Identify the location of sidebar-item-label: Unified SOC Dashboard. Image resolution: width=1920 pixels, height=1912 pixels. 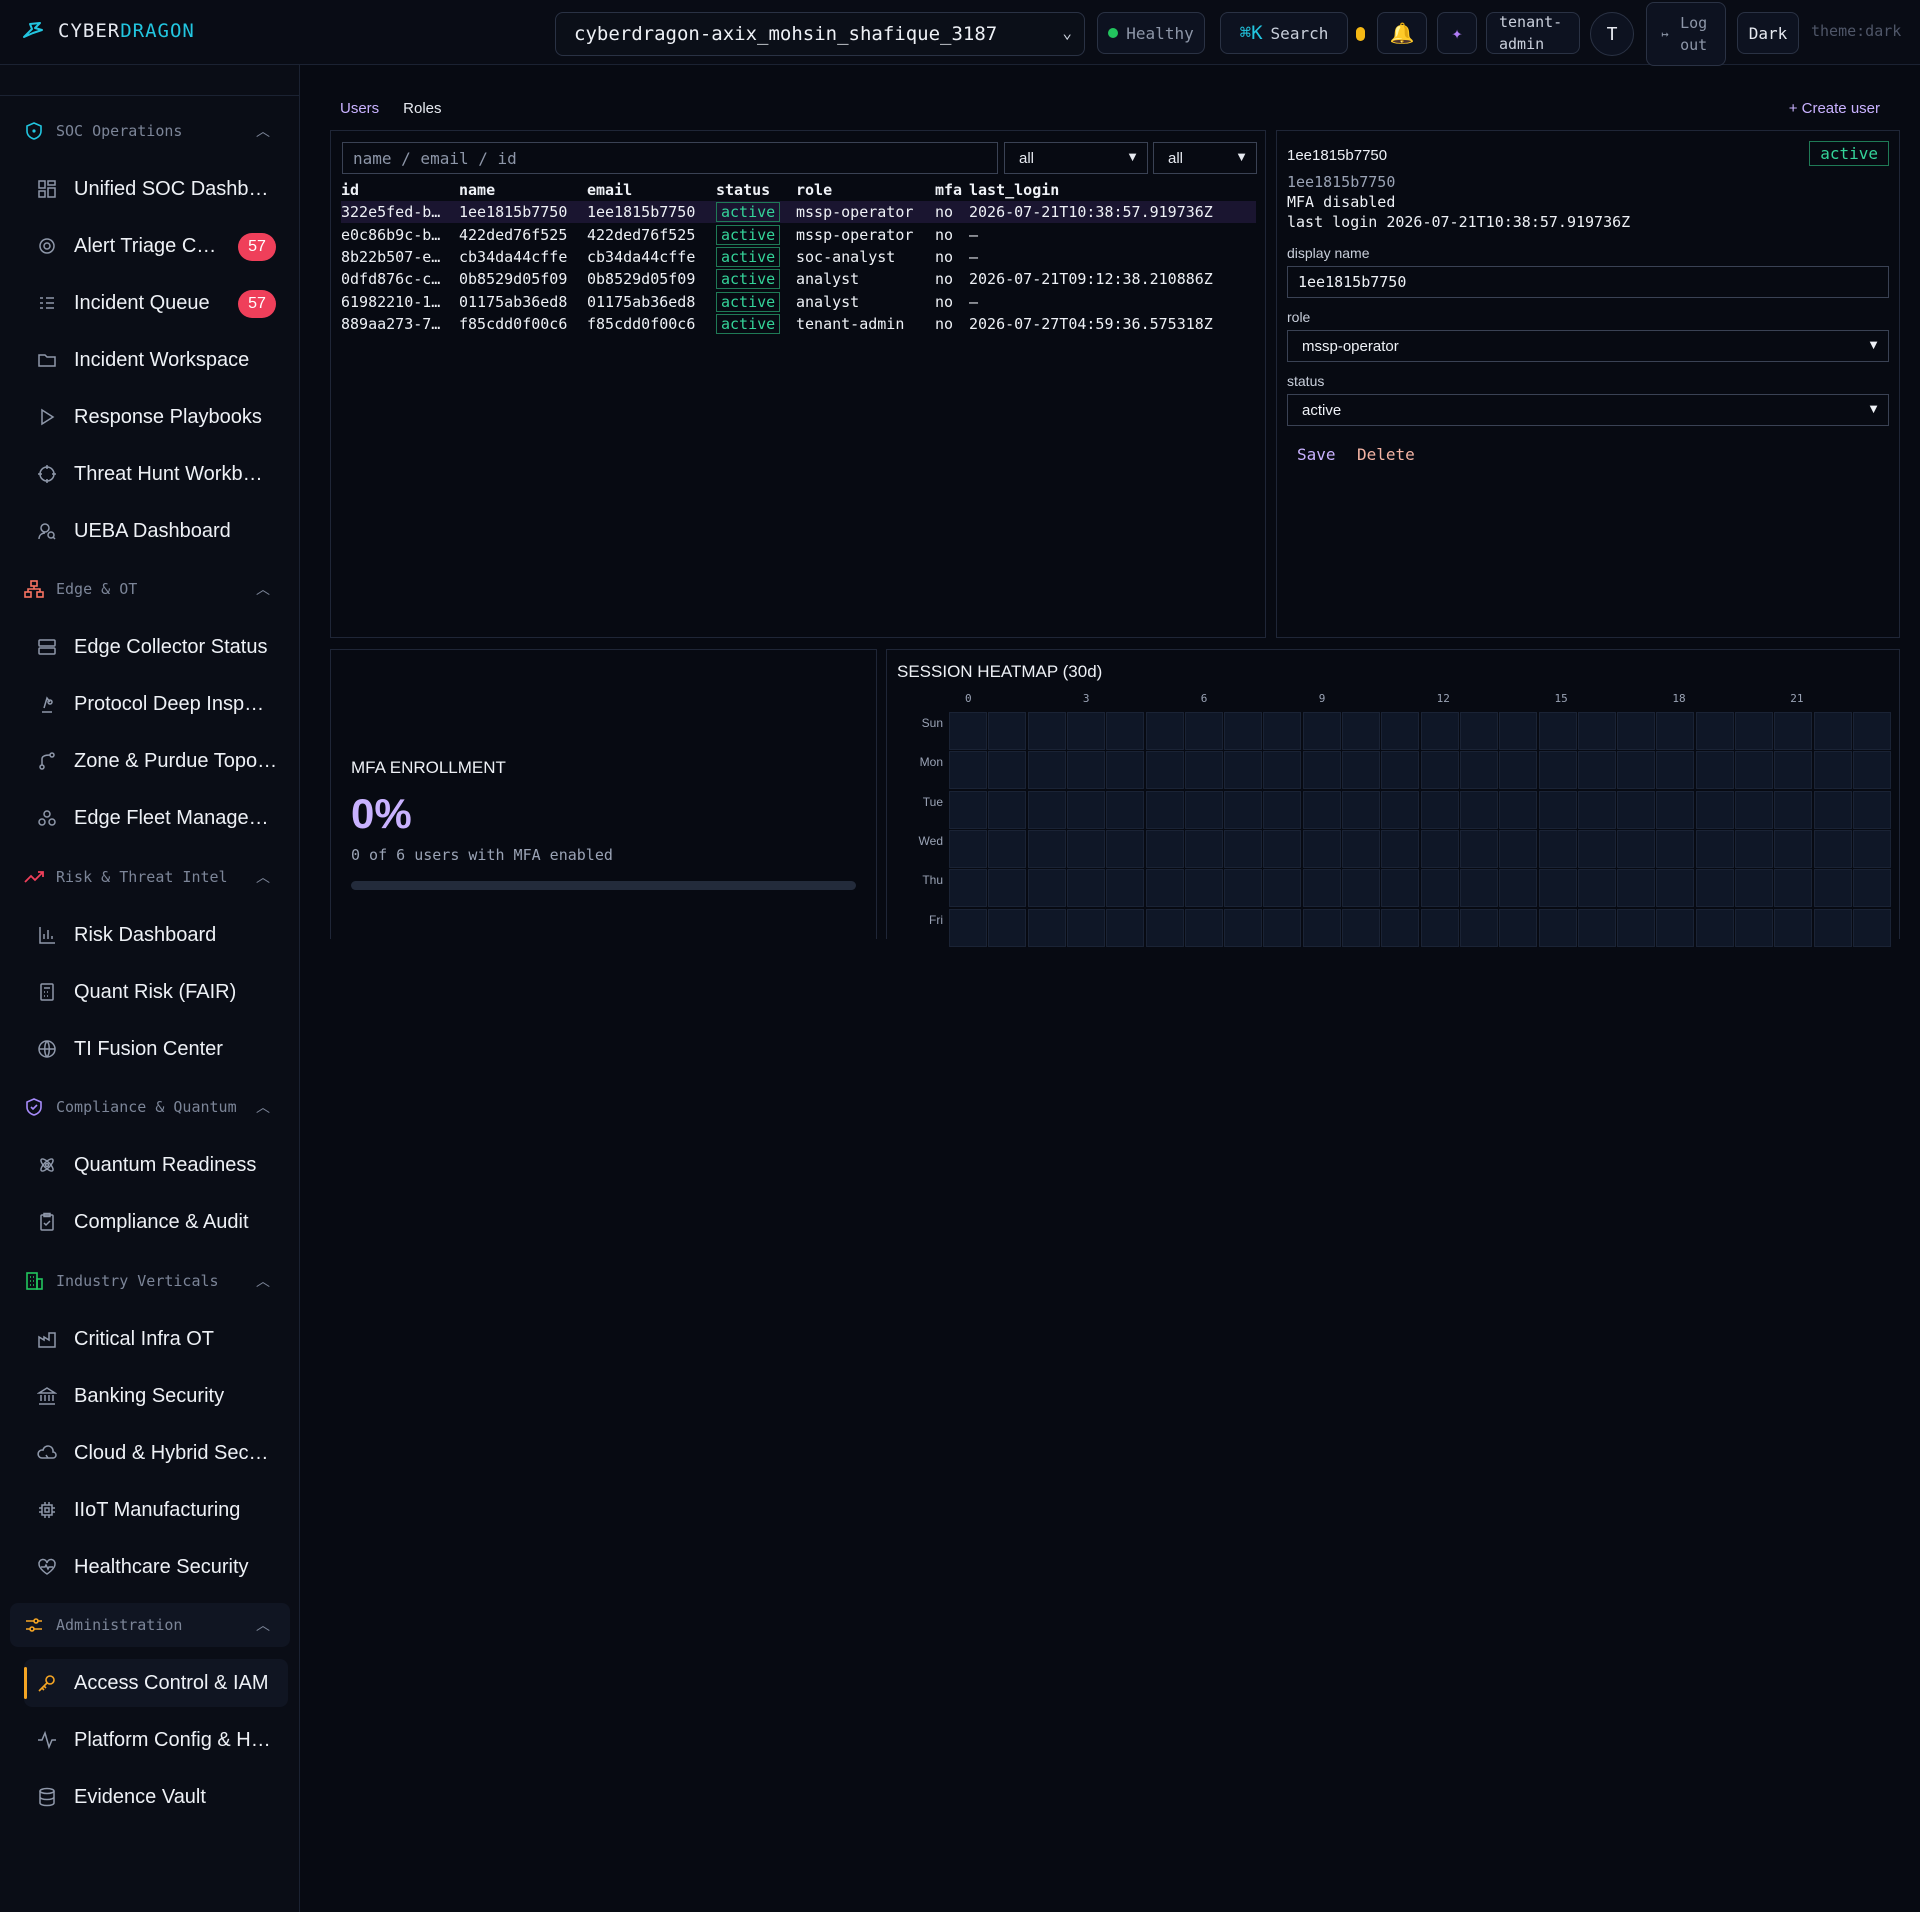
(172, 188).